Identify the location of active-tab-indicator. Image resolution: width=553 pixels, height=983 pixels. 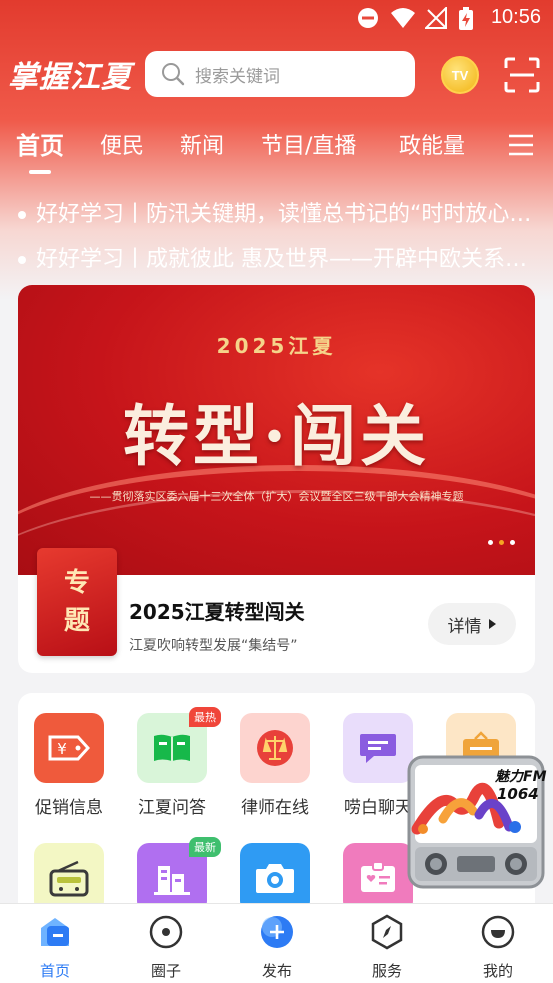
(40, 172).